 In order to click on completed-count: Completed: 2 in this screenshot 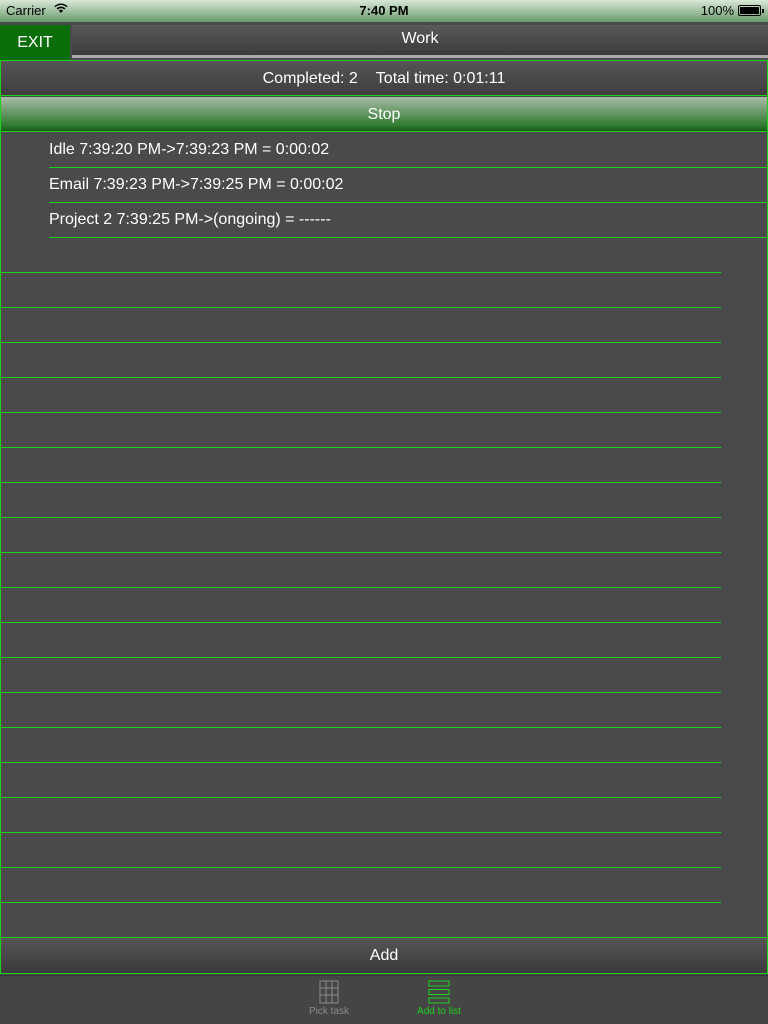, I will do `click(310, 78)`.